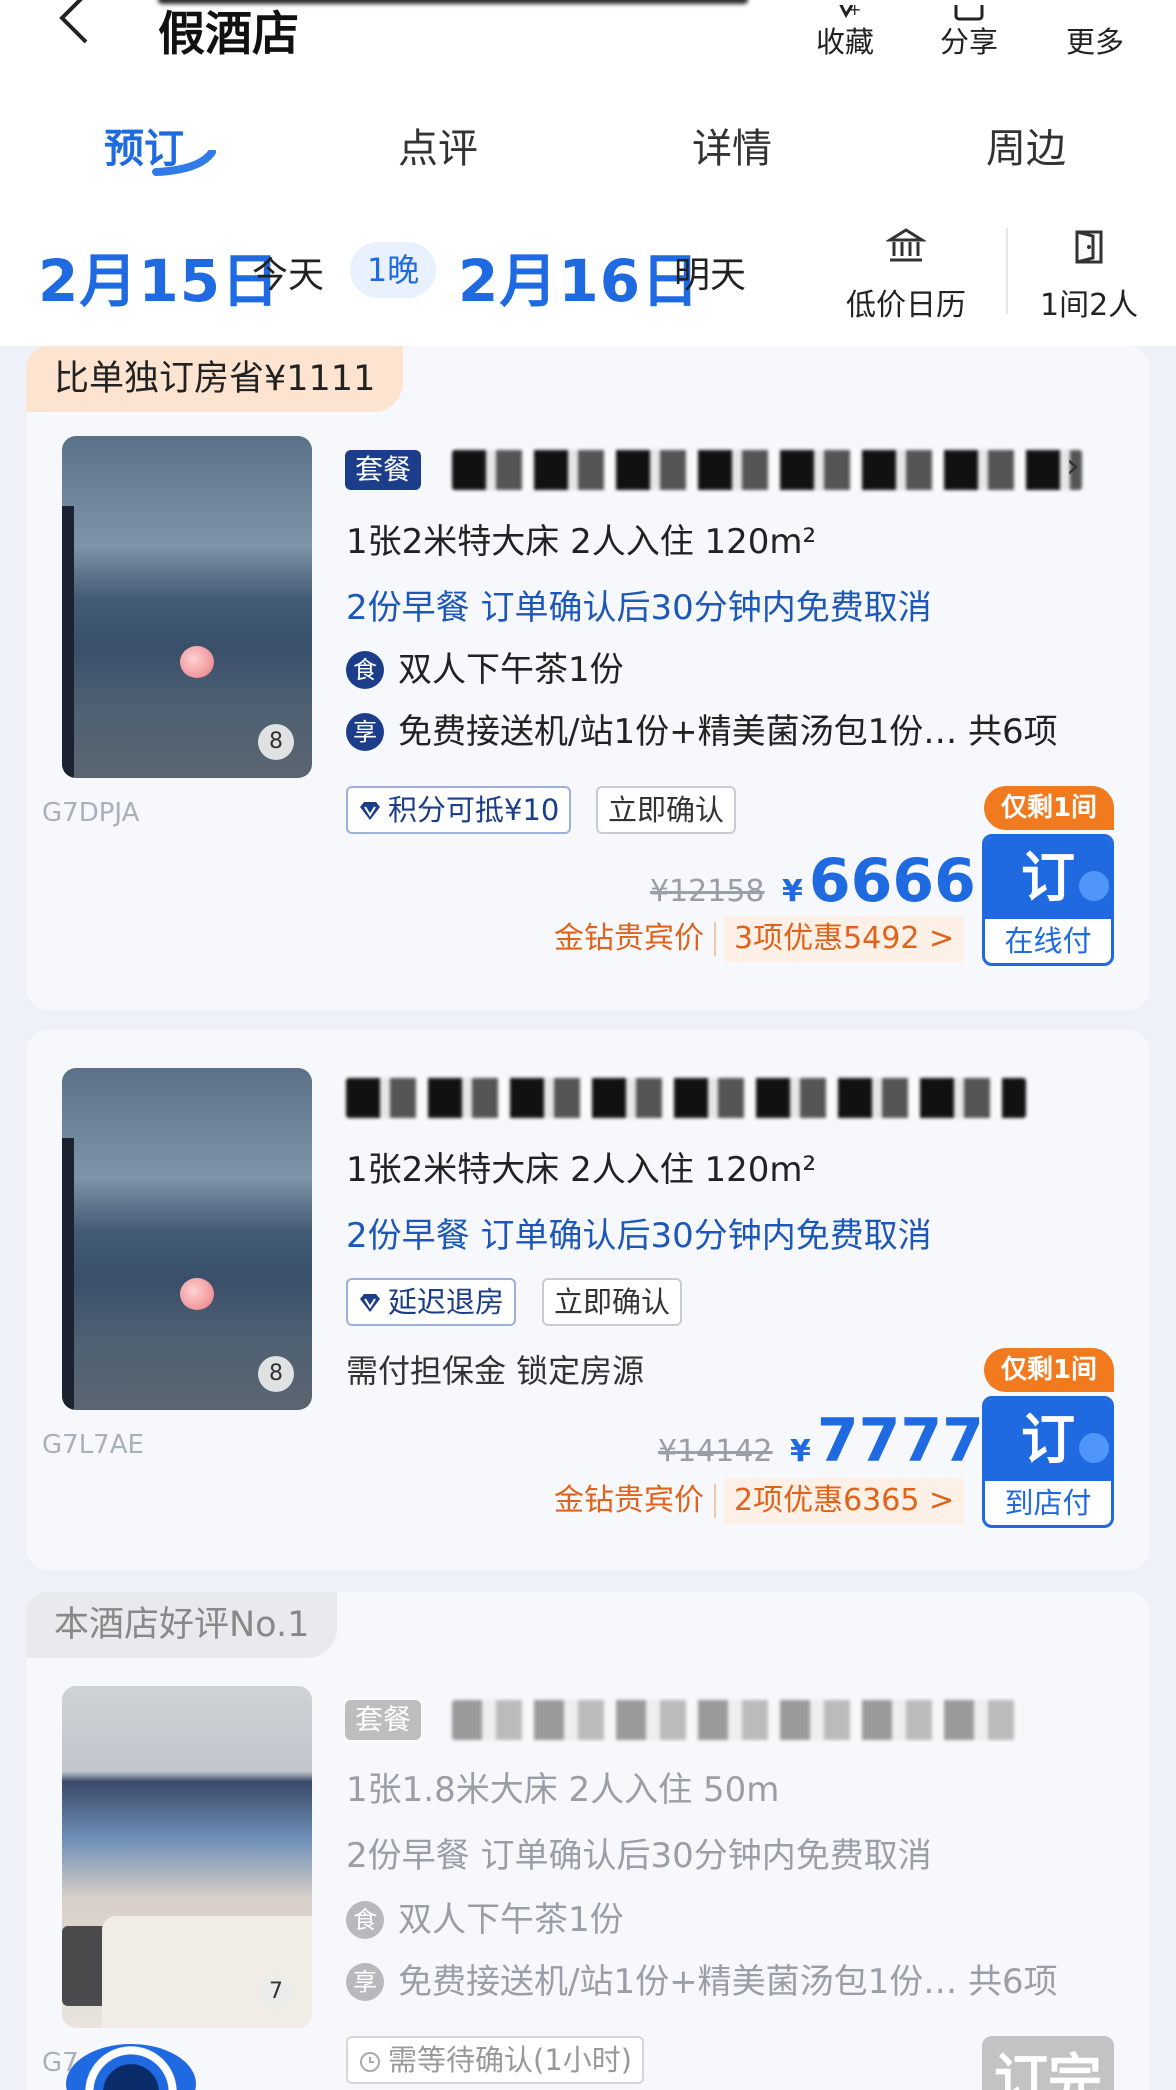 Image resolution: width=1176 pixels, height=2090 pixels. I want to click on photo-count: 8, so click(276, 742).